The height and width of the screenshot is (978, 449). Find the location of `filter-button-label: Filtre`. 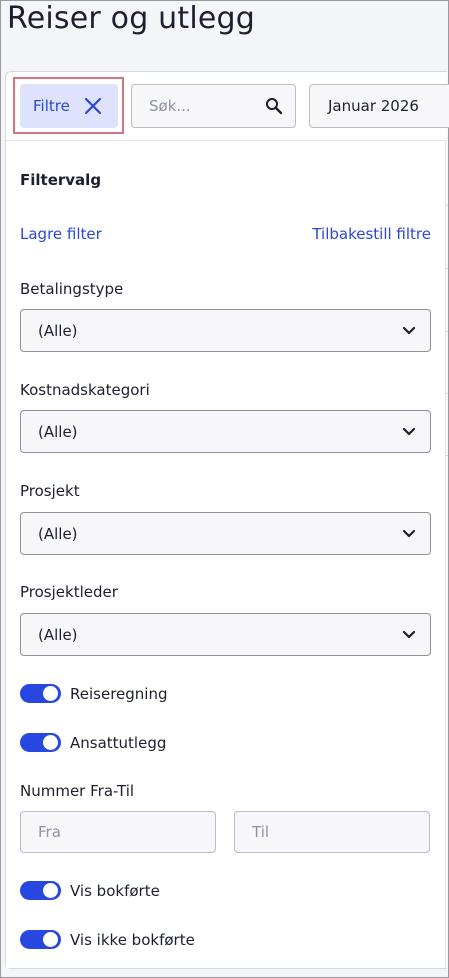

filter-button-label: Filtre is located at coordinates (51, 106).